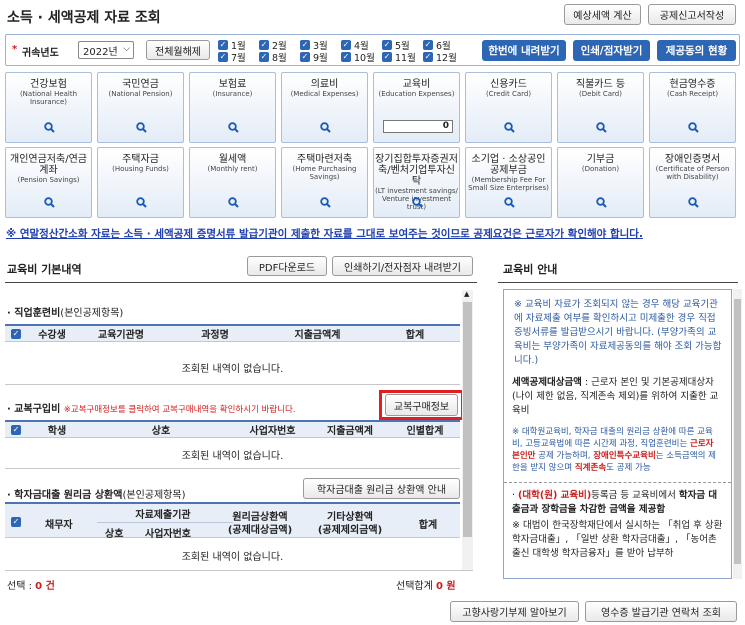 The image size is (745, 625). I want to click on info-scrollbar-thumb, so click(737, 431).